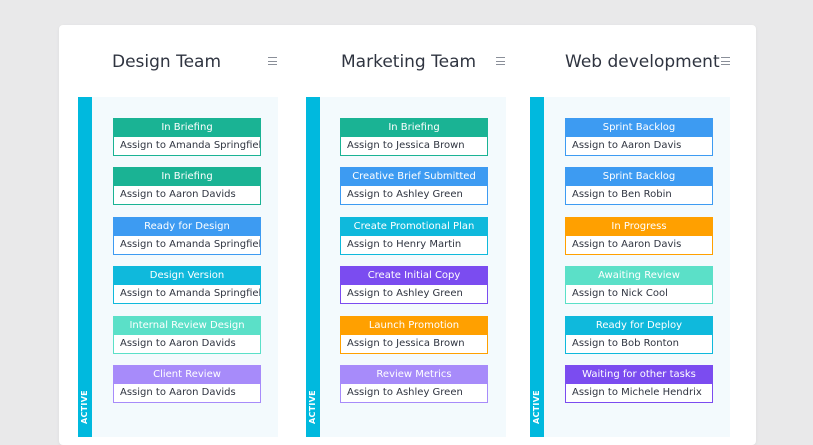 The image size is (813, 445). What do you see at coordinates (625, 343) in the screenshot?
I see `card-assignee: Assign to Bob Ronton` at bounding box center [625, 343].